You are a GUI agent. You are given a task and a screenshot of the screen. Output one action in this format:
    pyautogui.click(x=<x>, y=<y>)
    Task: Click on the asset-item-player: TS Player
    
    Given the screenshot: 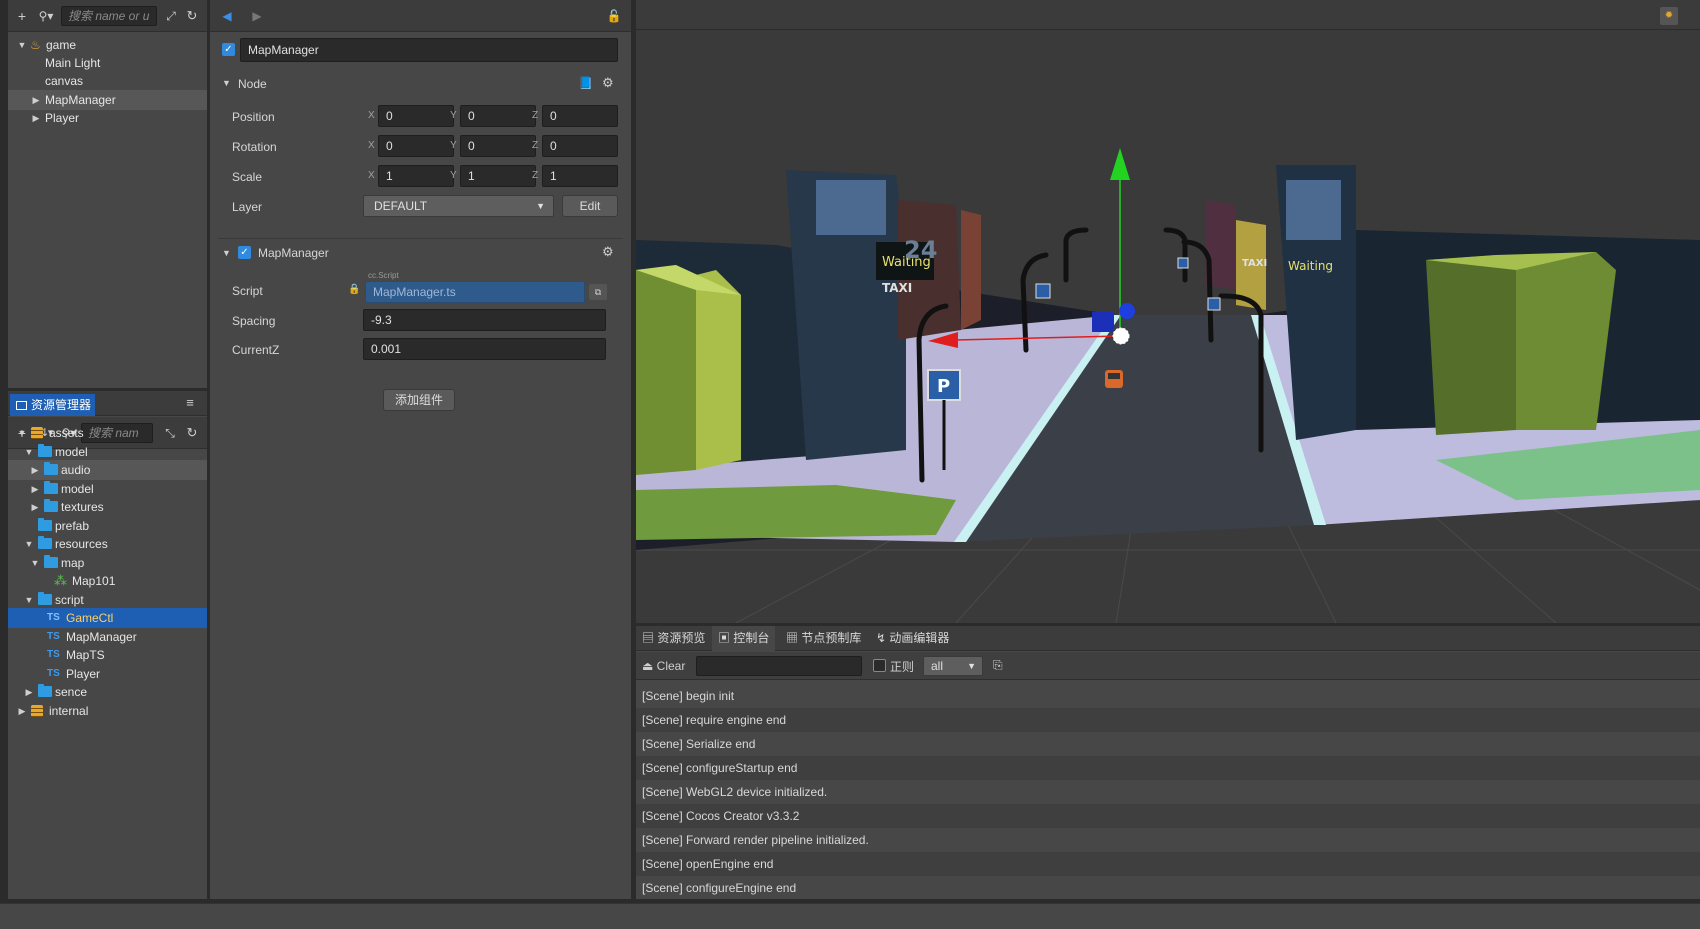 What is the action you would take?
    pyautogui.click(x=107, y=674)
    